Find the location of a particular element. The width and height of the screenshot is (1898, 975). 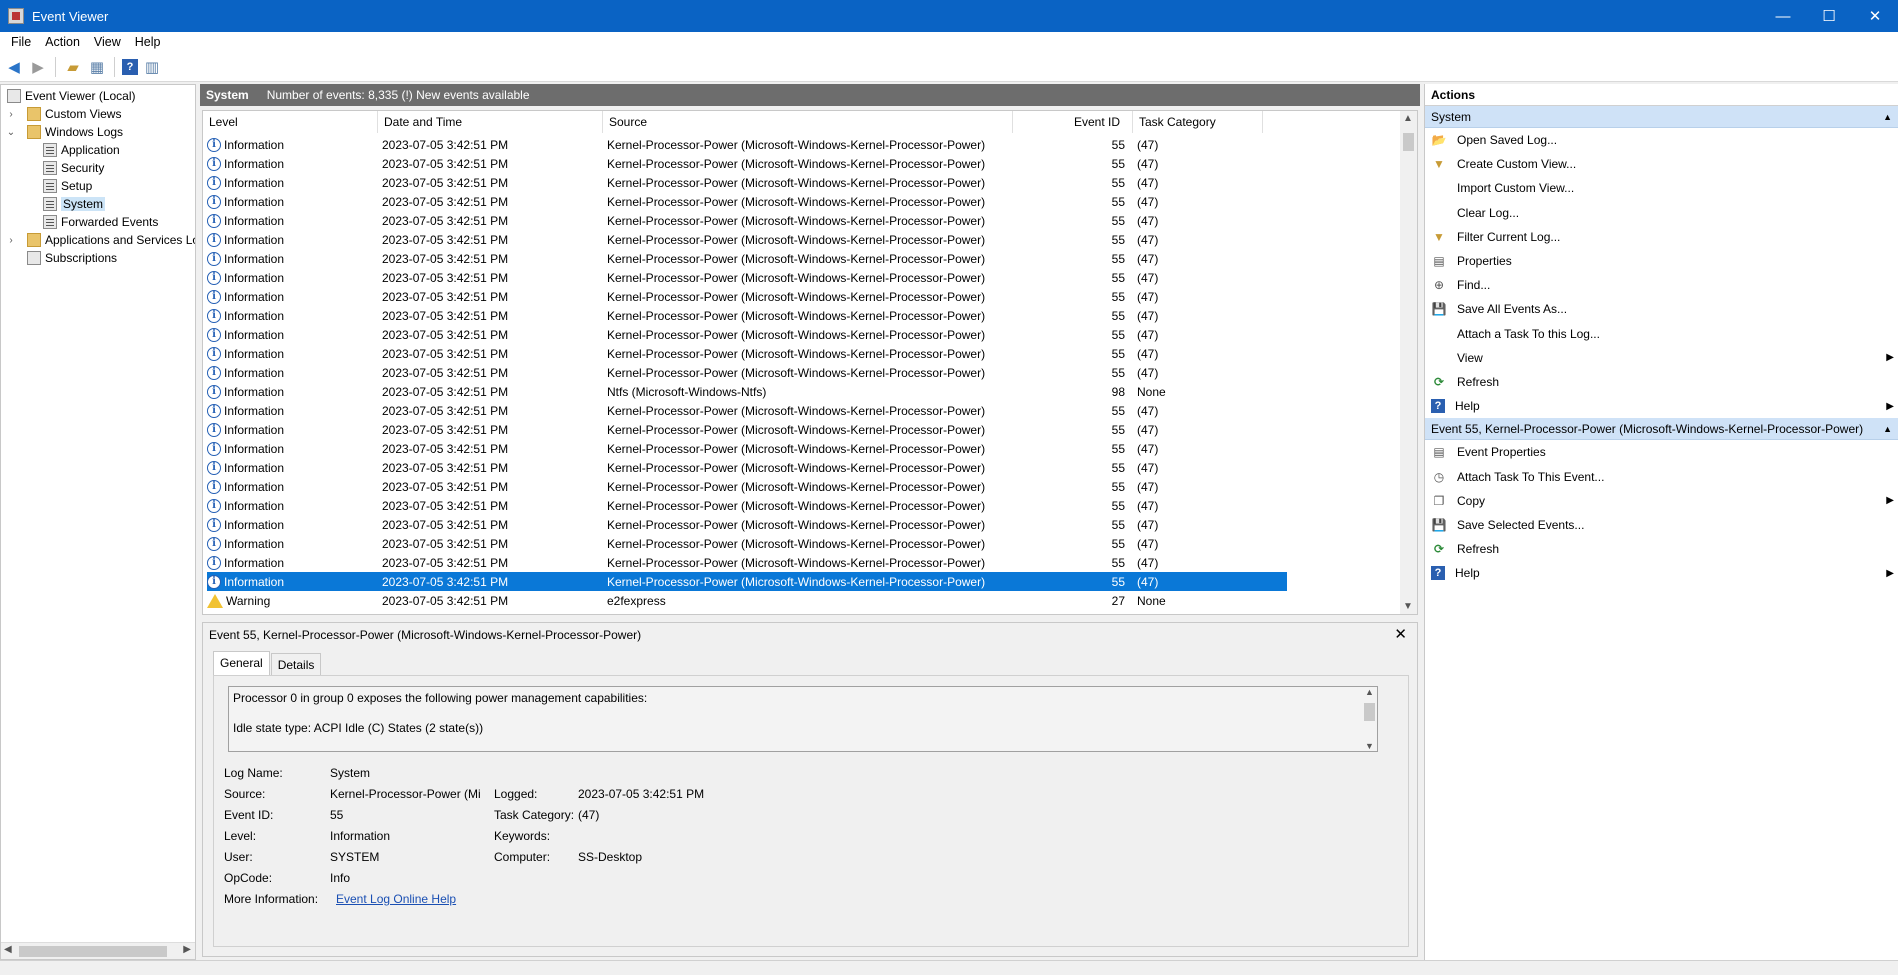

tree-item-system: System is located at coordinates (74, 204).